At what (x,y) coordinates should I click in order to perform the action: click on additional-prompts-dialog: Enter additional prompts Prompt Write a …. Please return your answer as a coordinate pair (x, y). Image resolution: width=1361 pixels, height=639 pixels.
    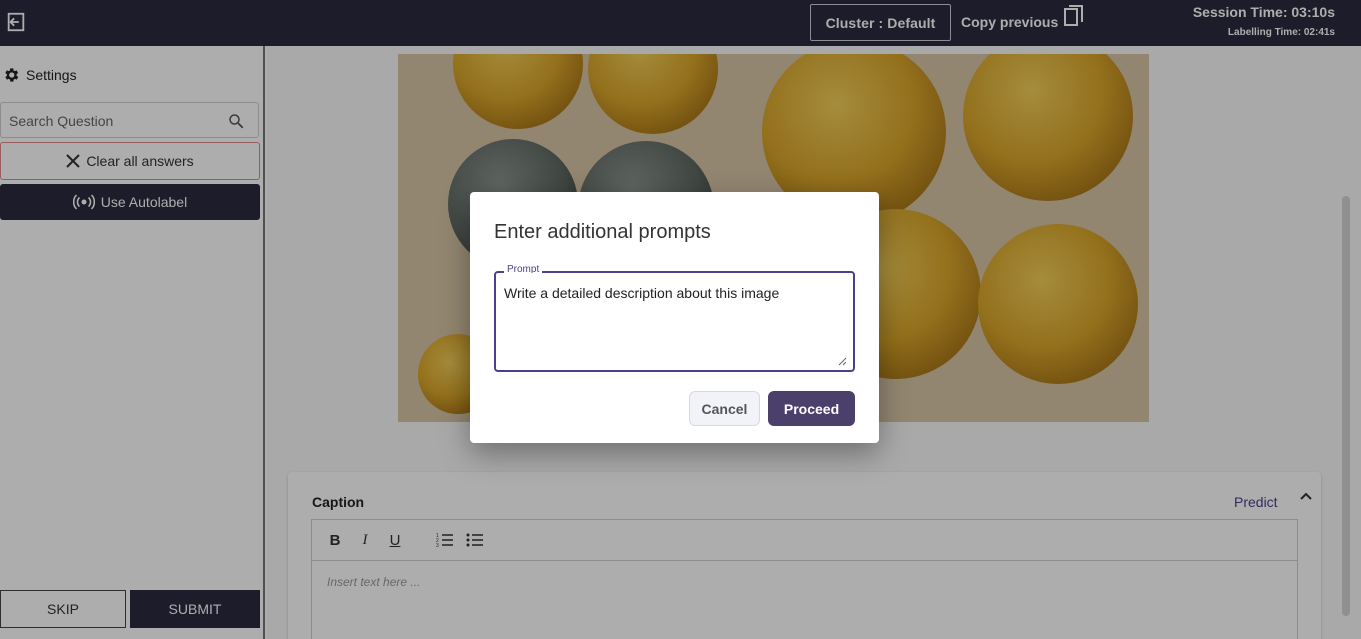
    Looking at the image, I should click on (674, 317).